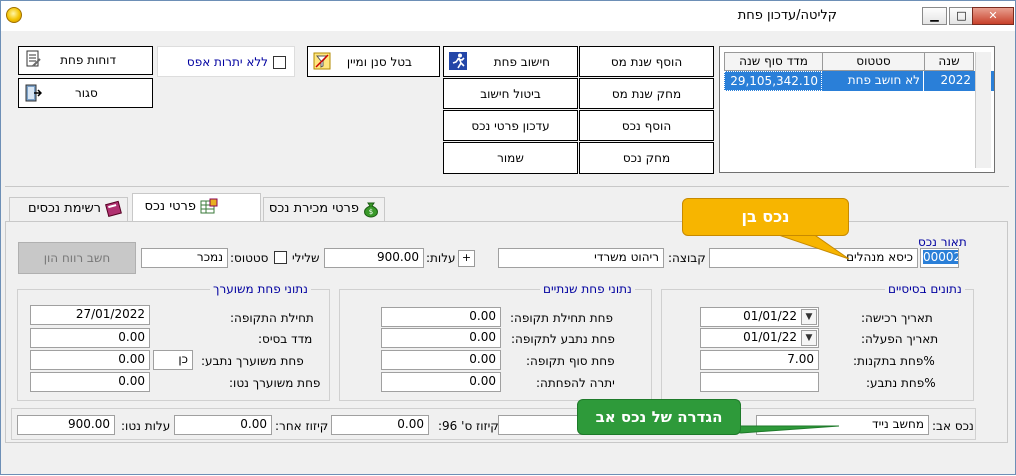 Image resolution: width=1016 pixels, height=476 pixels. What do you see at coordinates (659, 417) in the screenshot?
I see `parent-asset-callout: הגדרה של נכס אב` at bounding box center [659, 417].